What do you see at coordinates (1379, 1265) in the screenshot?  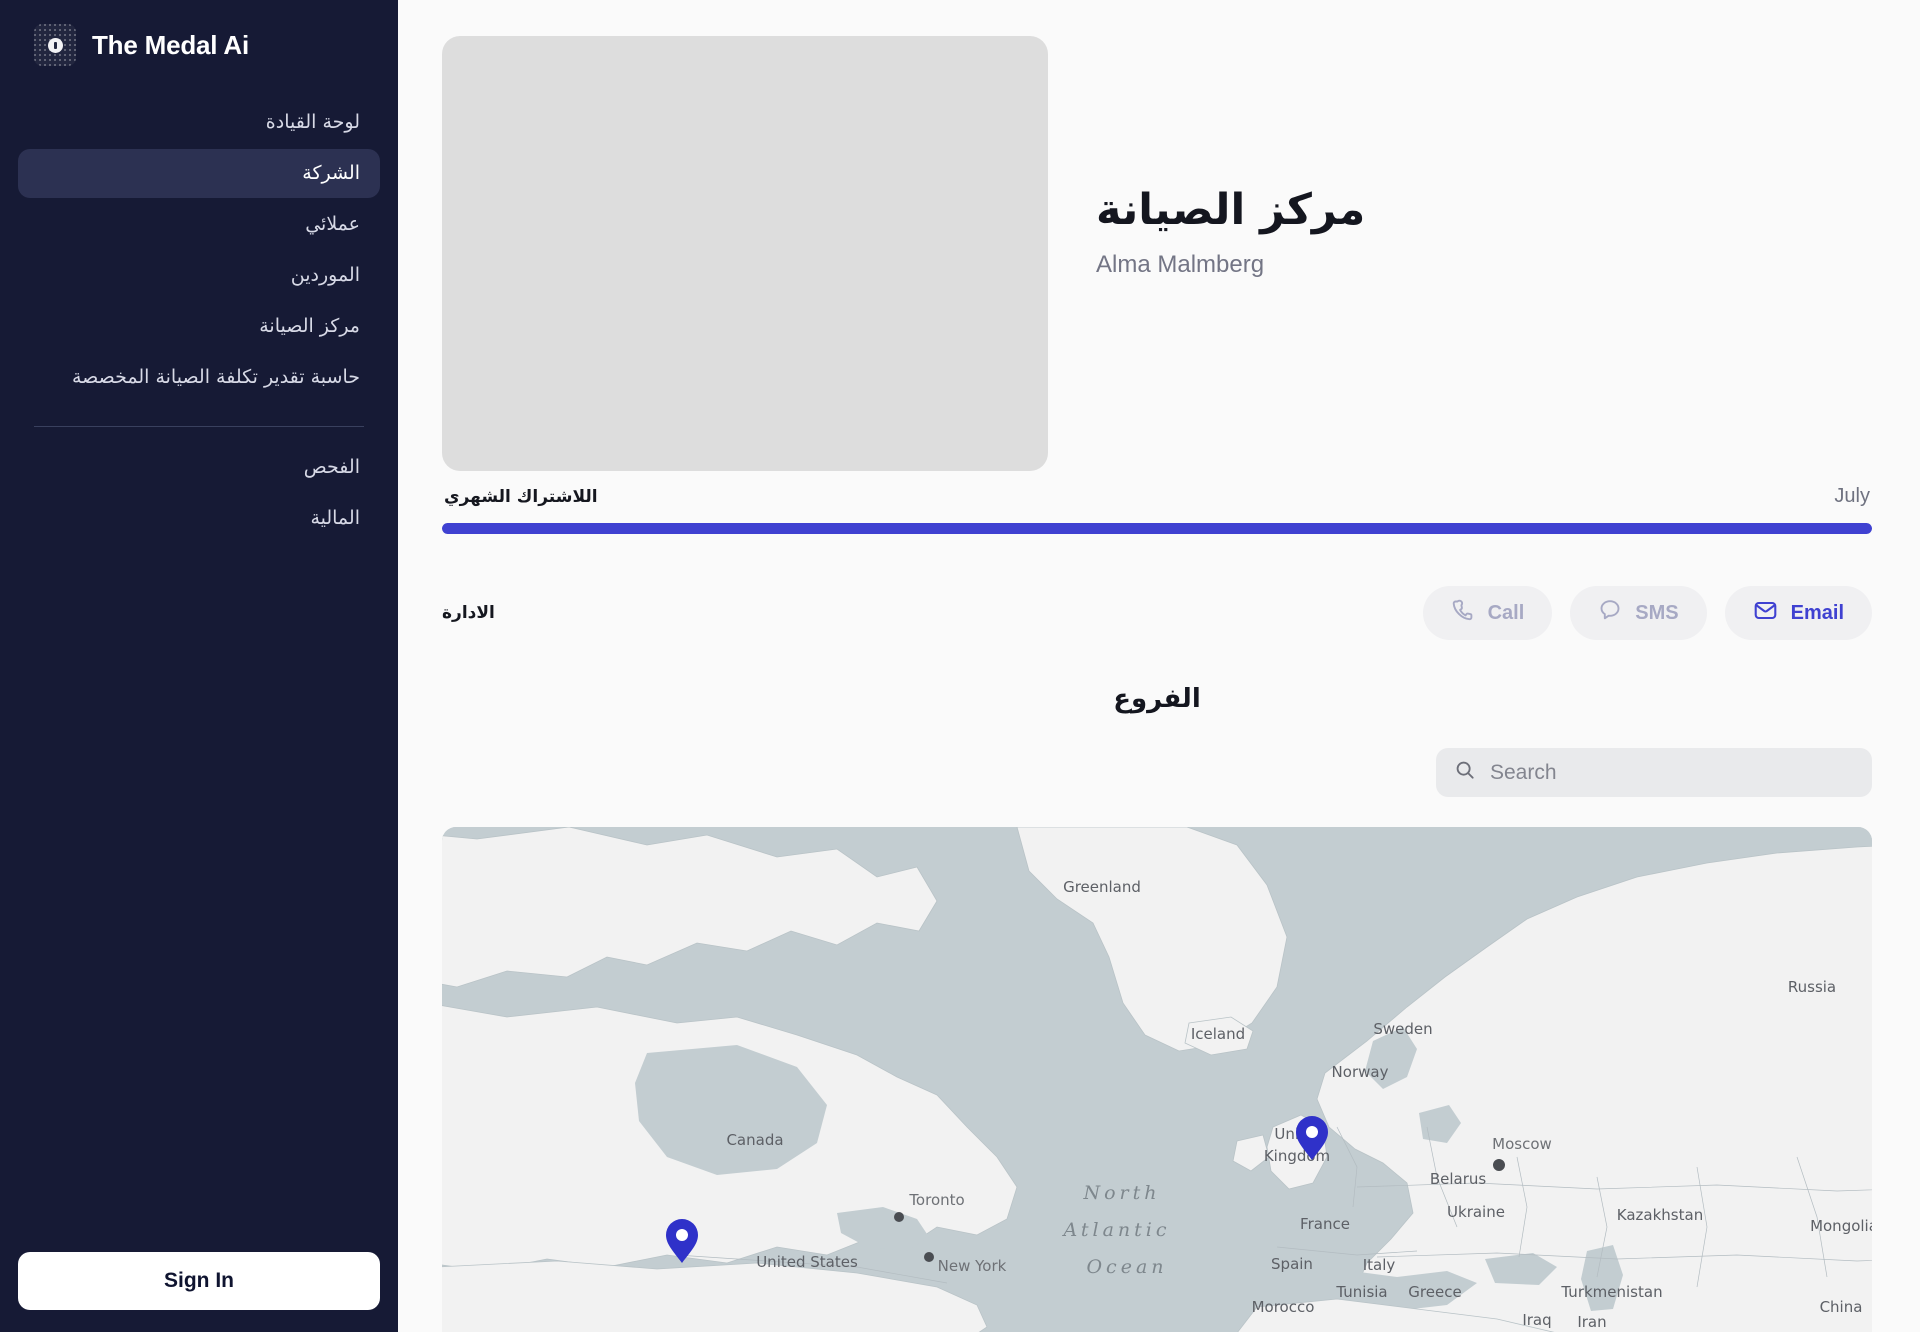 I see `map-country-label: Italy` at bounding box center [1379, 1265].